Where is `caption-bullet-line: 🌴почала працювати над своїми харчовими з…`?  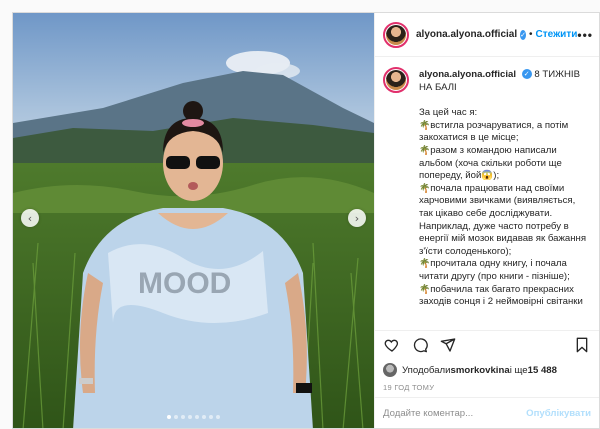 caption-bullet-line: 🌴почала працювати над своїми харчовими з… is located at coordinates (505, 221).